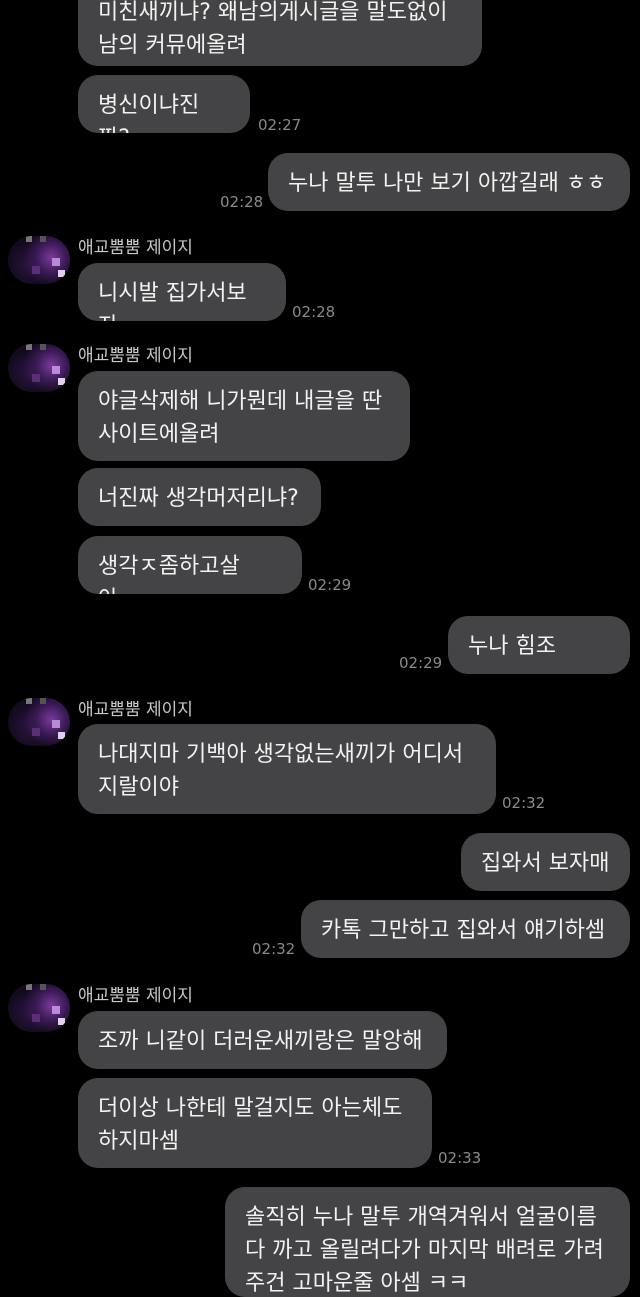 The image size is (640, 1297). Describe the element at coordinates (250, 1125) in the screenshot. I see `message-text: 더이상 나한테 말걸지도 아는체도 하지마셈` at that location.